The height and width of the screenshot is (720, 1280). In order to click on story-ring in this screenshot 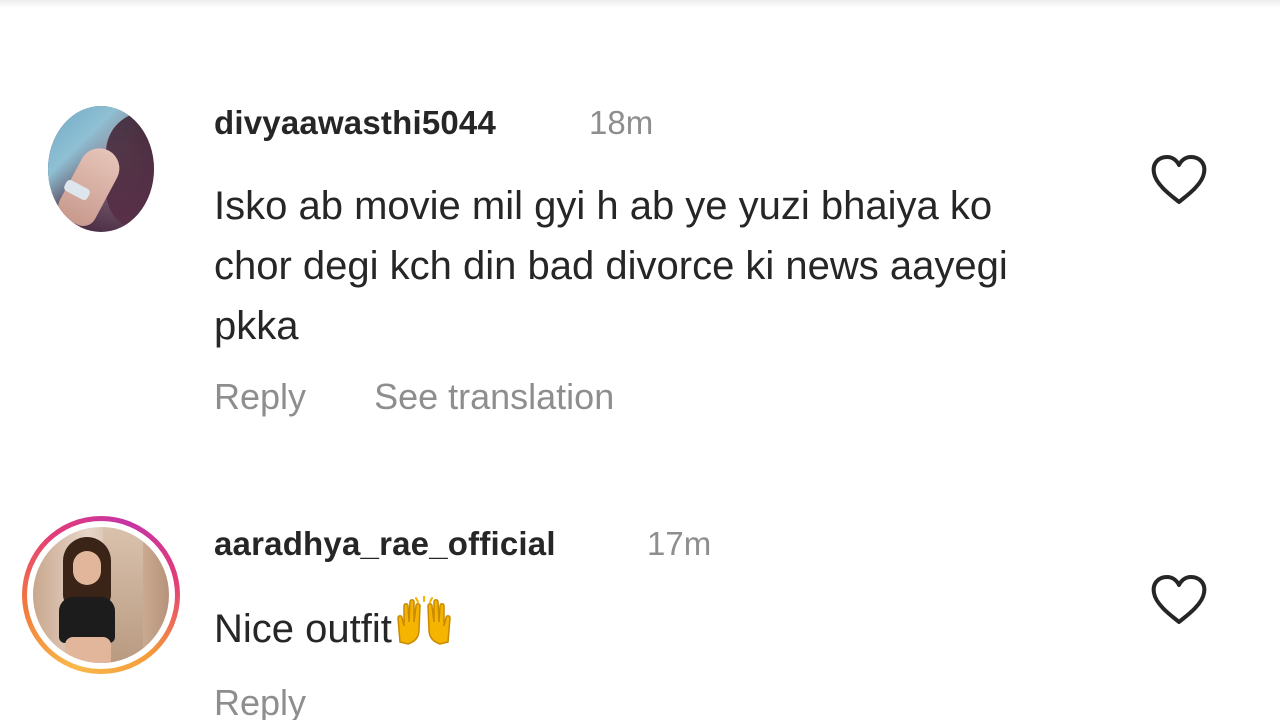, I will do `click(101, 595)`.